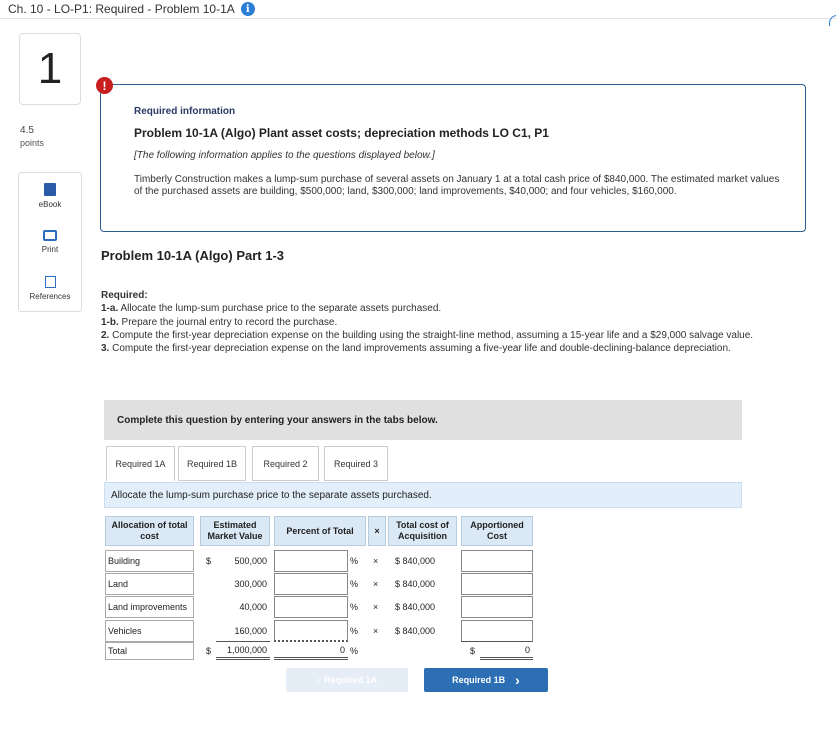  I want to click on tab-required-1b: Required 1B, so click(212, 463).